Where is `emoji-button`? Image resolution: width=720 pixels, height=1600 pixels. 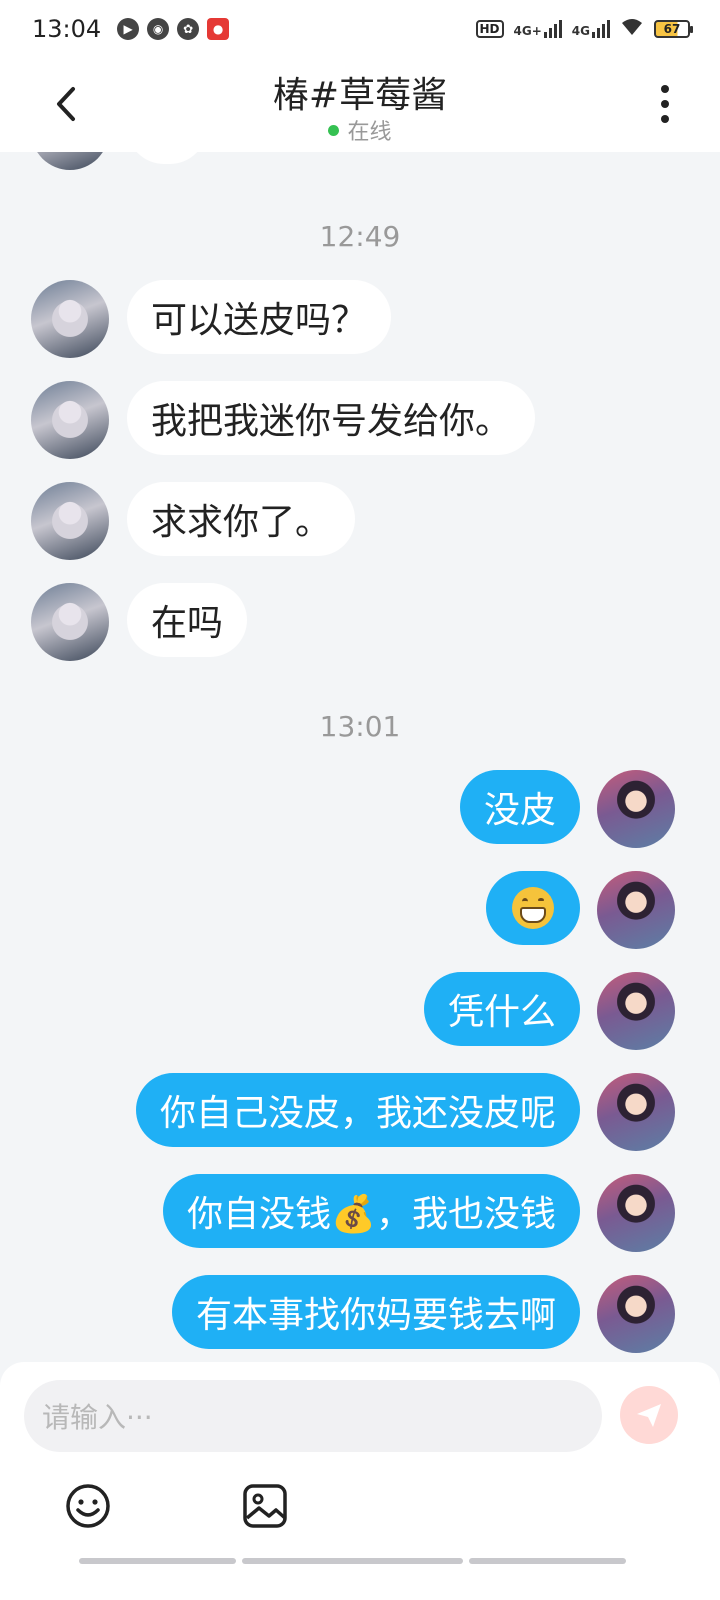
emoji-button is located at coordinates (88, 1506).